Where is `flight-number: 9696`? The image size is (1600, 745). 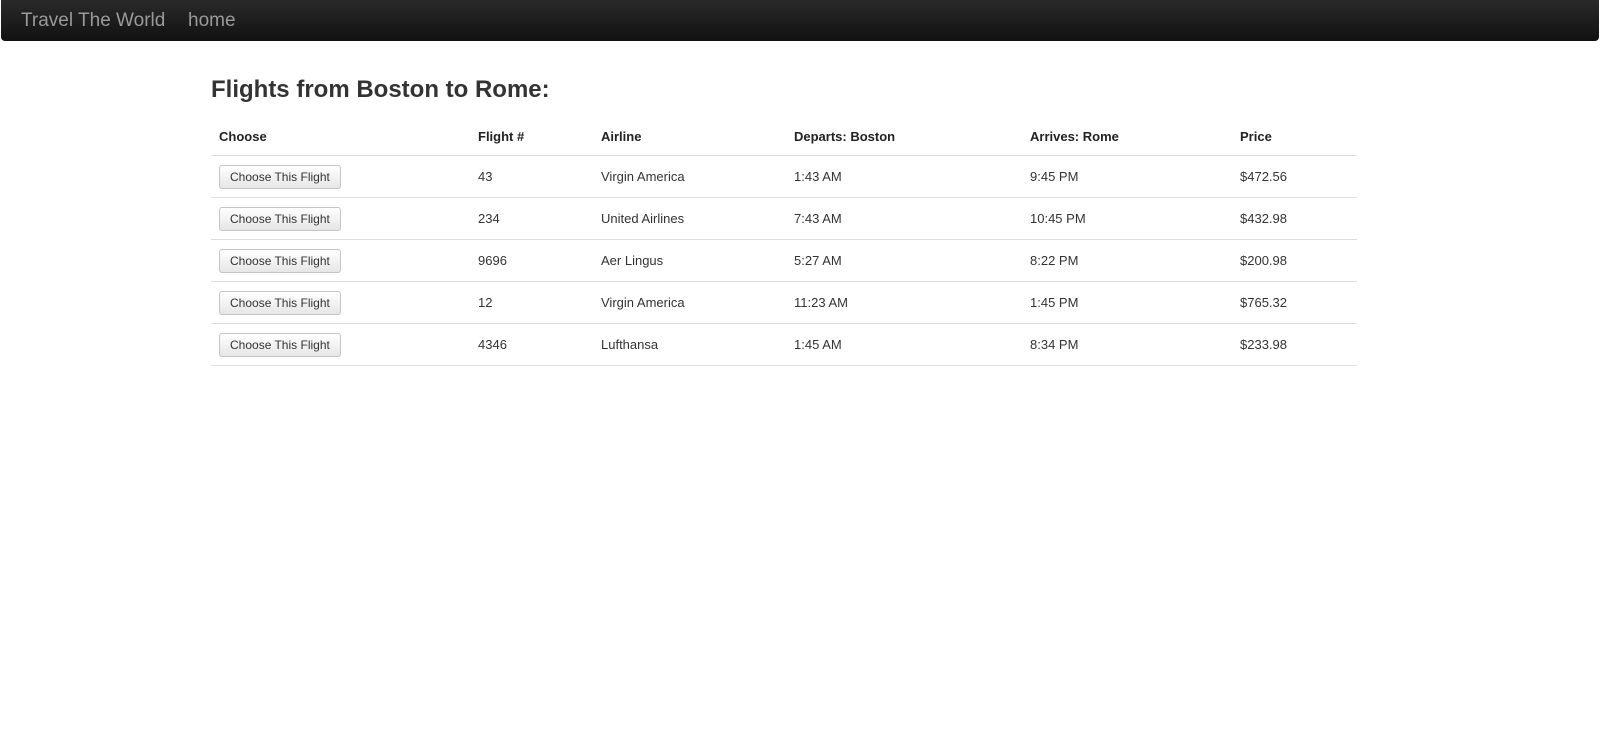 flight-number: 9696 is located at coordinates (531, 260).